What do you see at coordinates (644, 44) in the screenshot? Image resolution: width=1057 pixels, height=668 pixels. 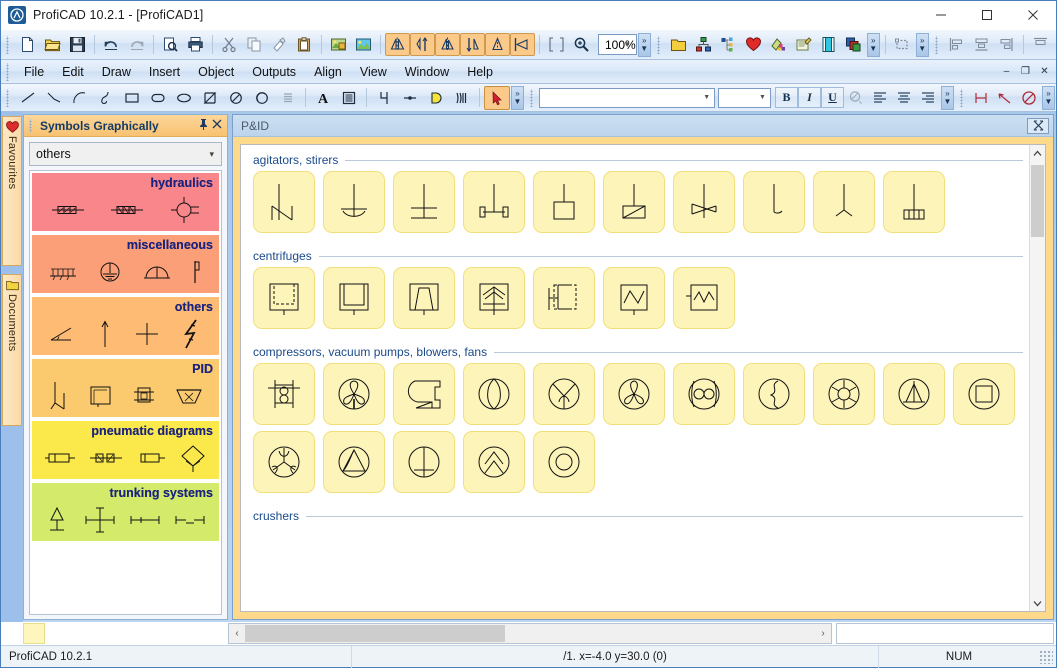 I see `toolbar-overflow-button: » ▼` at bounding box center [644, 44].